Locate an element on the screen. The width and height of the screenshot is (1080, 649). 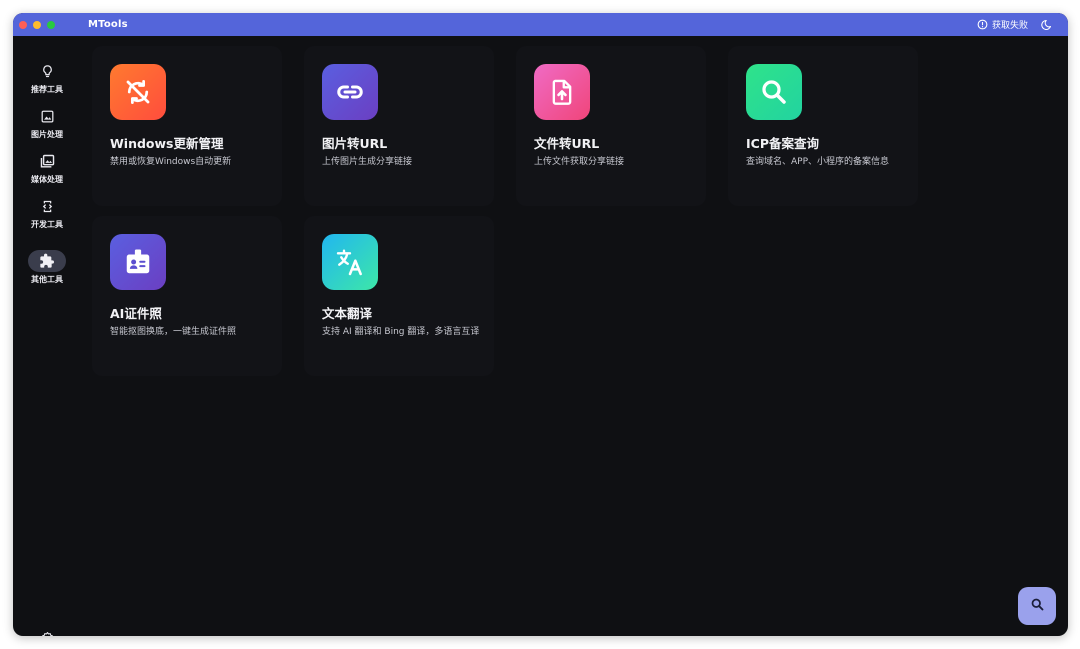
link-icon is located at coordinates (350, 92).